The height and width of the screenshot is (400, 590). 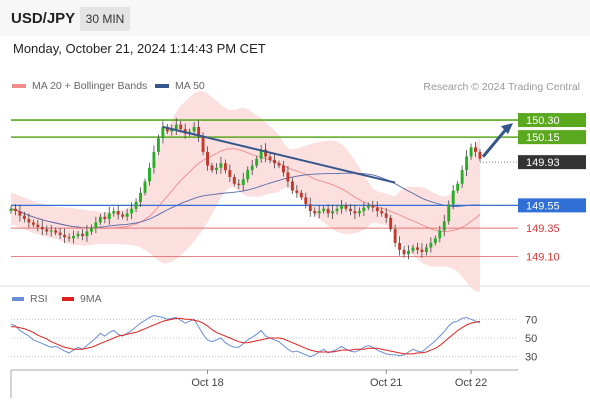 What do you see at coordinates (543, 121) in the screenshot?
I see `resistance-label: 150.30` at bounding box center [543, 121].